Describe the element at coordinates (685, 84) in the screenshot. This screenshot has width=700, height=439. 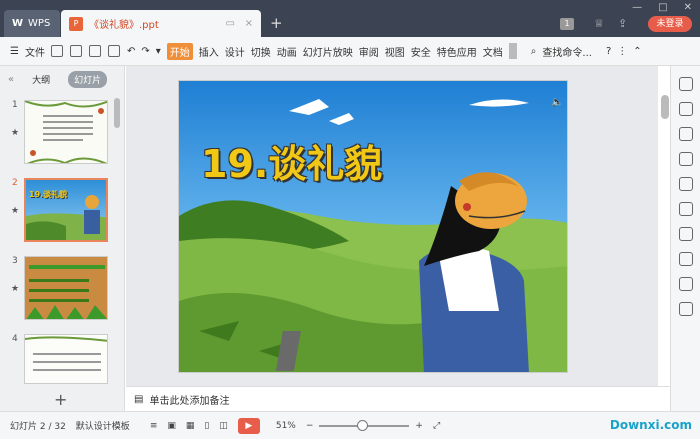
I see `animation-icon` at that location.